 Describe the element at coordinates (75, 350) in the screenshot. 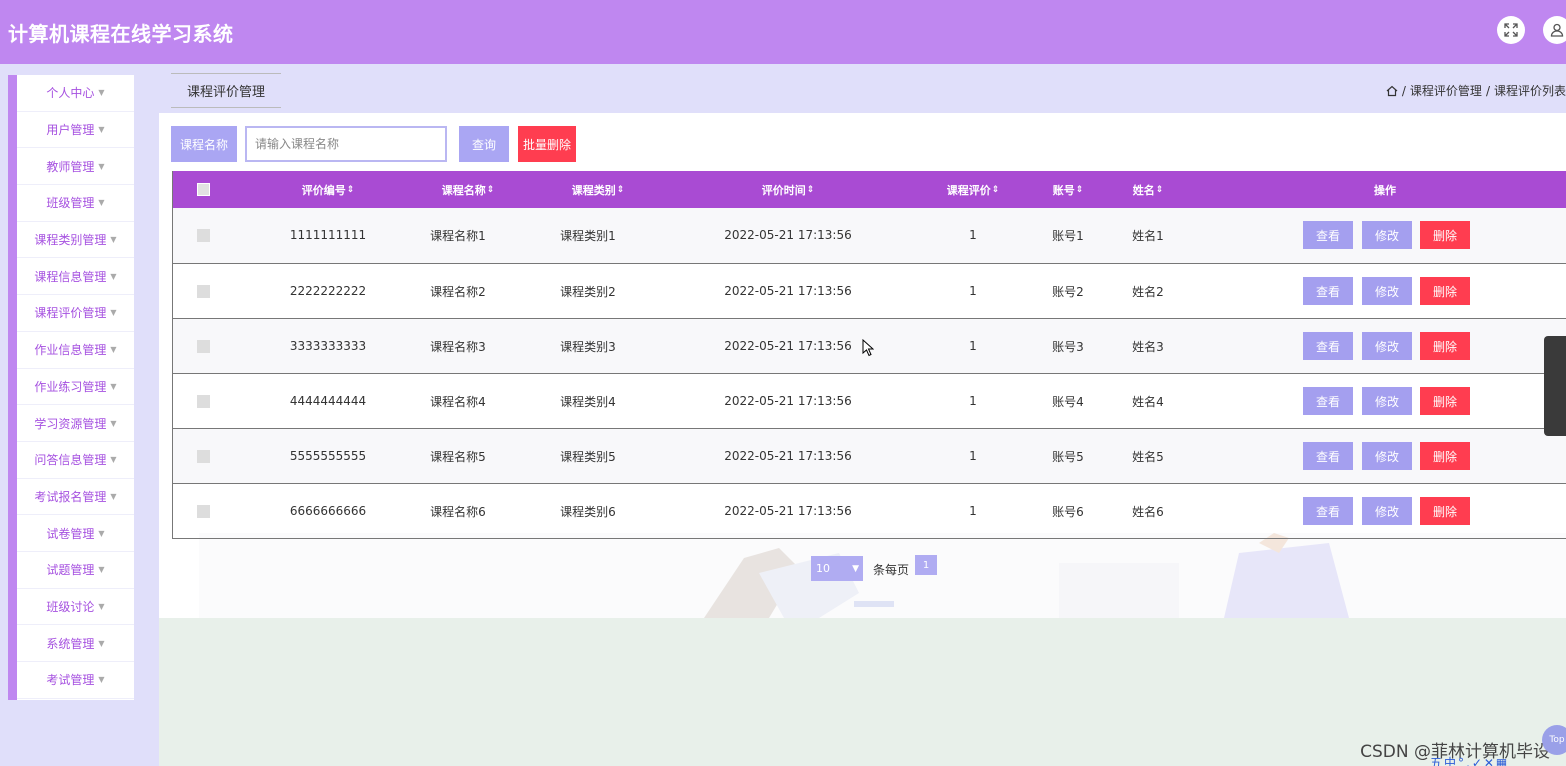

I see `sidebar-item-homework-info: 作业信息管理 ▼` at that location.